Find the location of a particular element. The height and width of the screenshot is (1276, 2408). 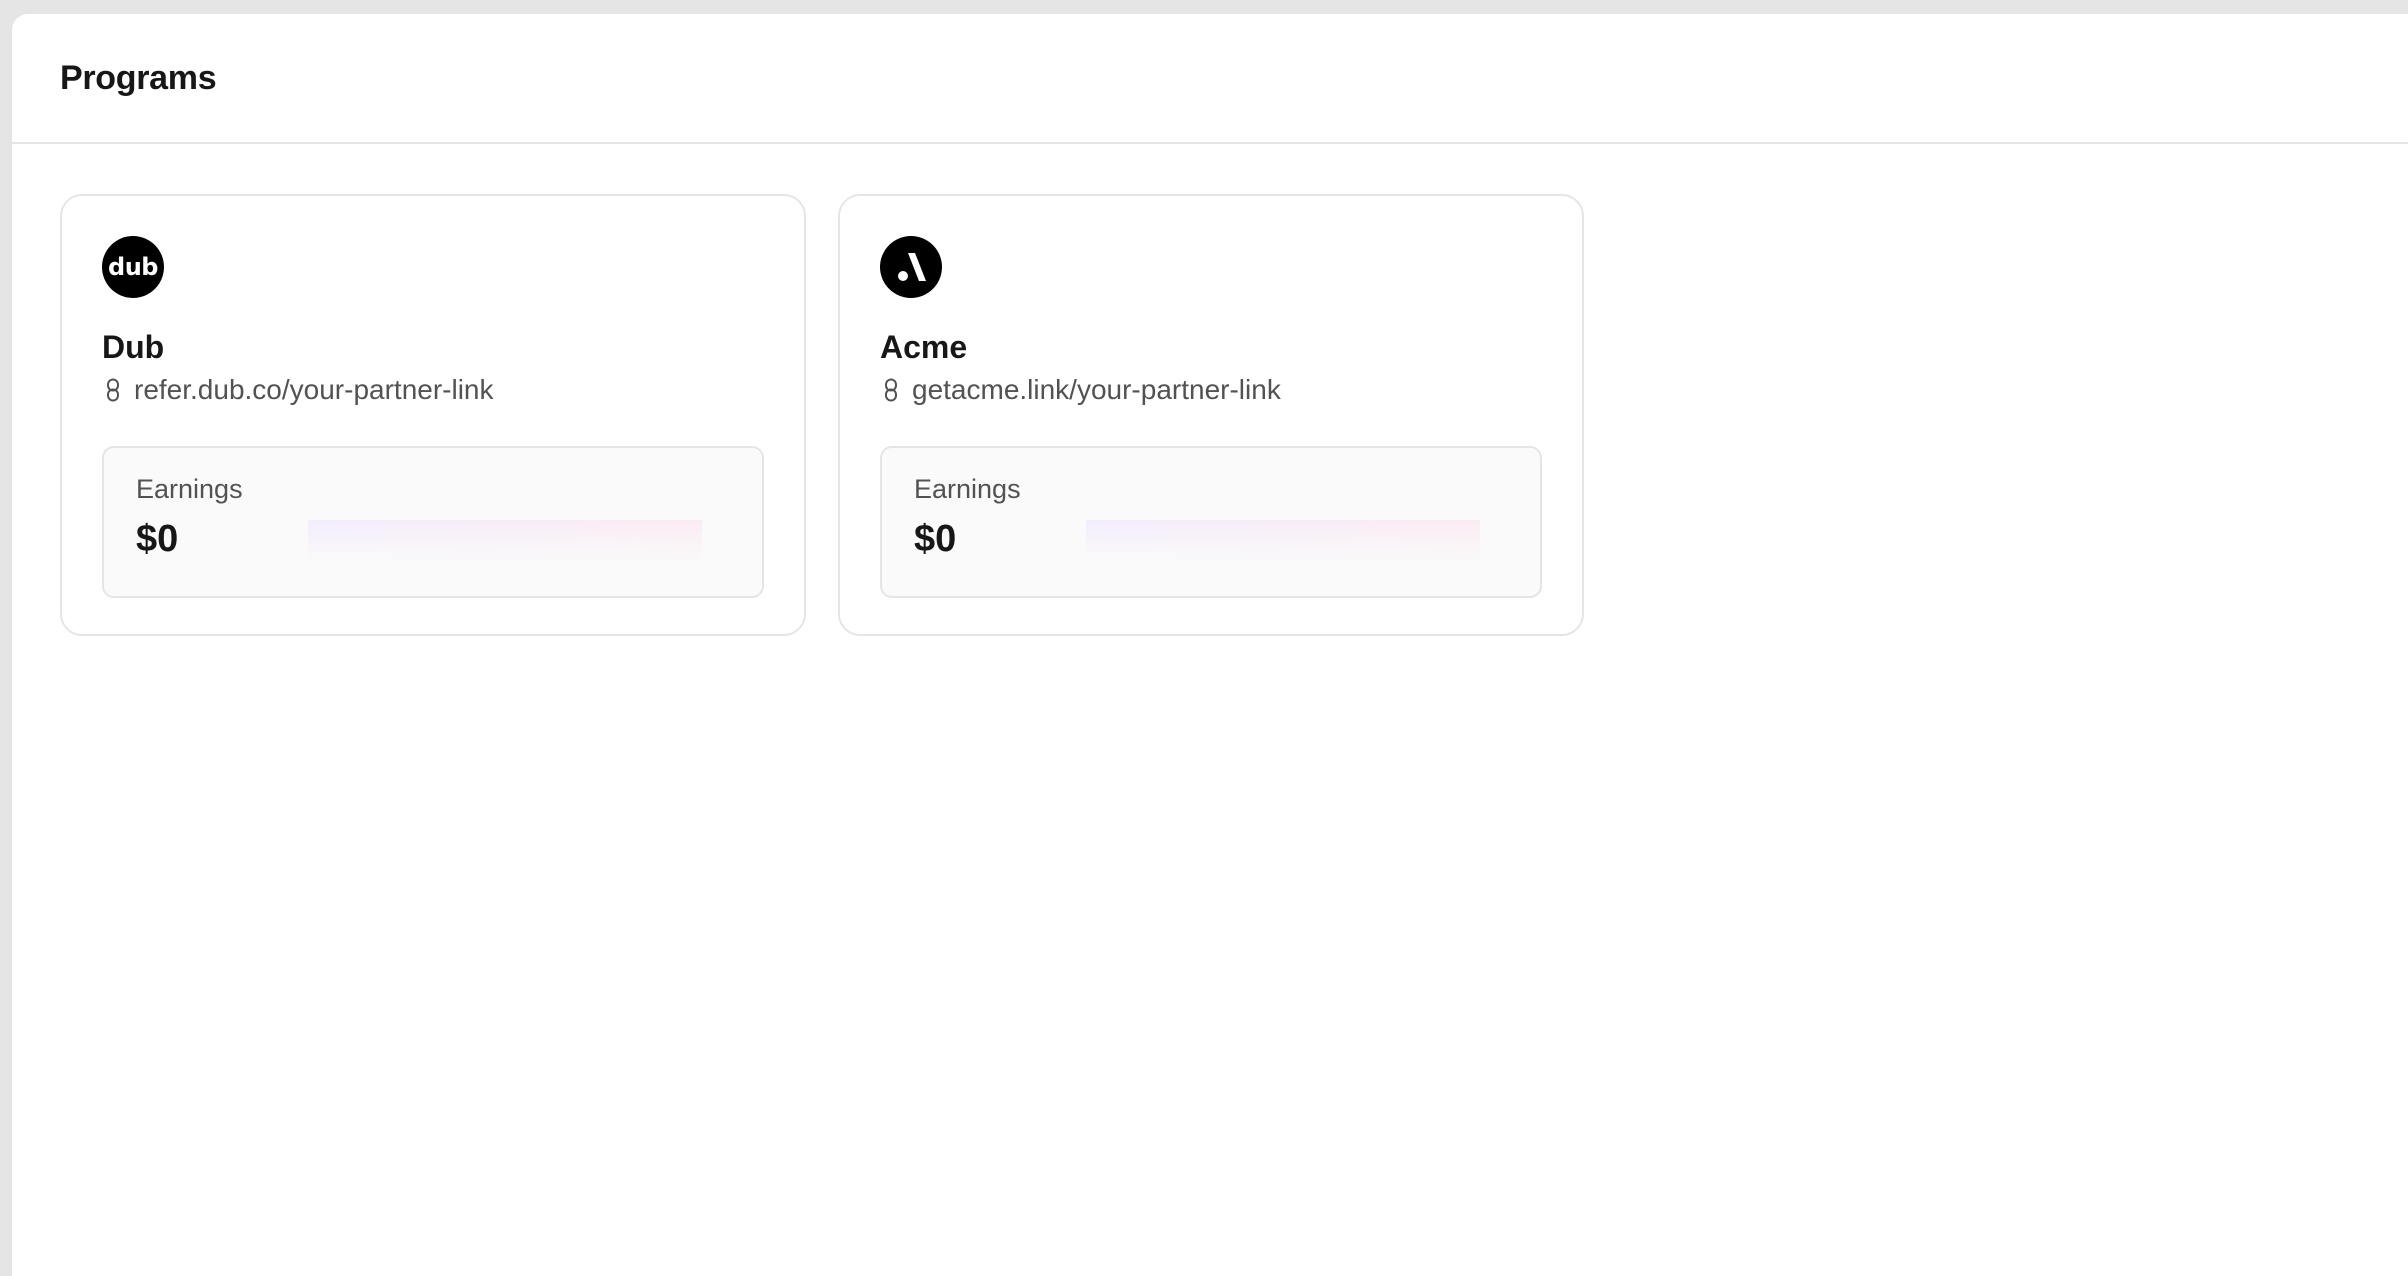

partner-link: refer.dub.co/your-partner-link is located at coordinates (433, 390).